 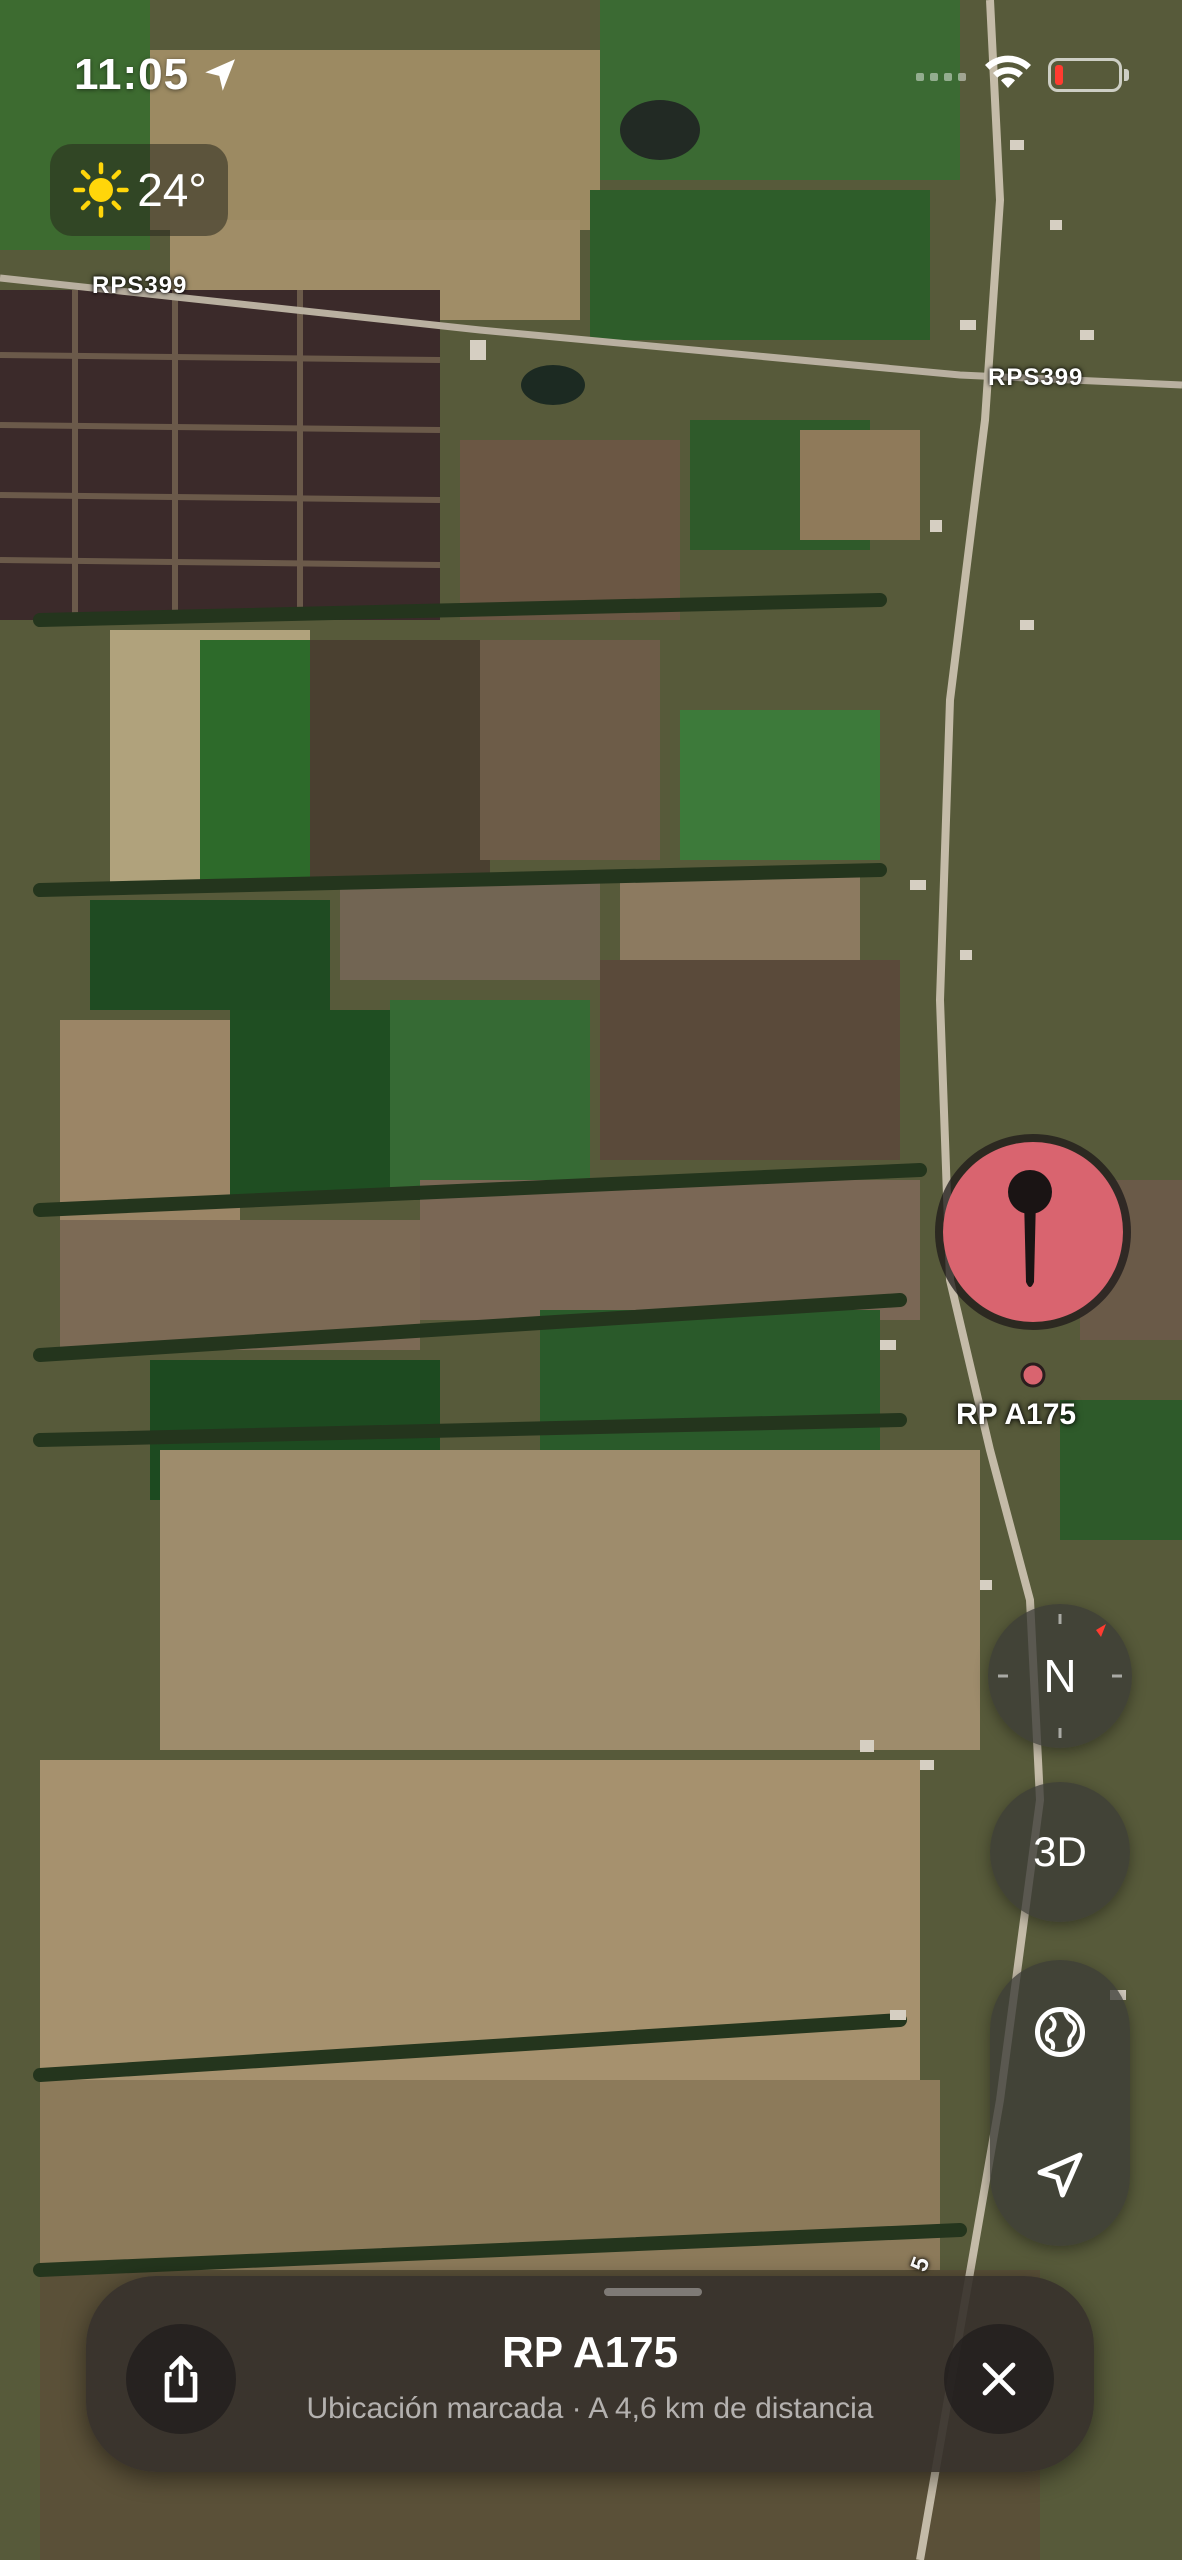 What do you see at coordinates (1016, 1414) in the screenshot?
I see `pin-label: RP A175` at bounding box center [1016, 1414].